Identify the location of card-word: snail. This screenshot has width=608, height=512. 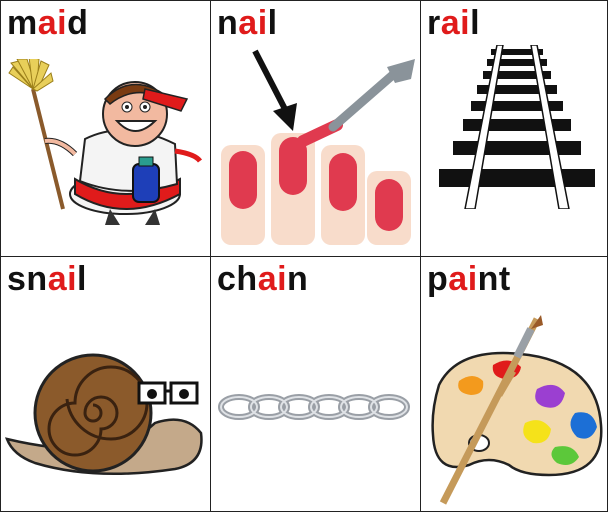
(47, 279).